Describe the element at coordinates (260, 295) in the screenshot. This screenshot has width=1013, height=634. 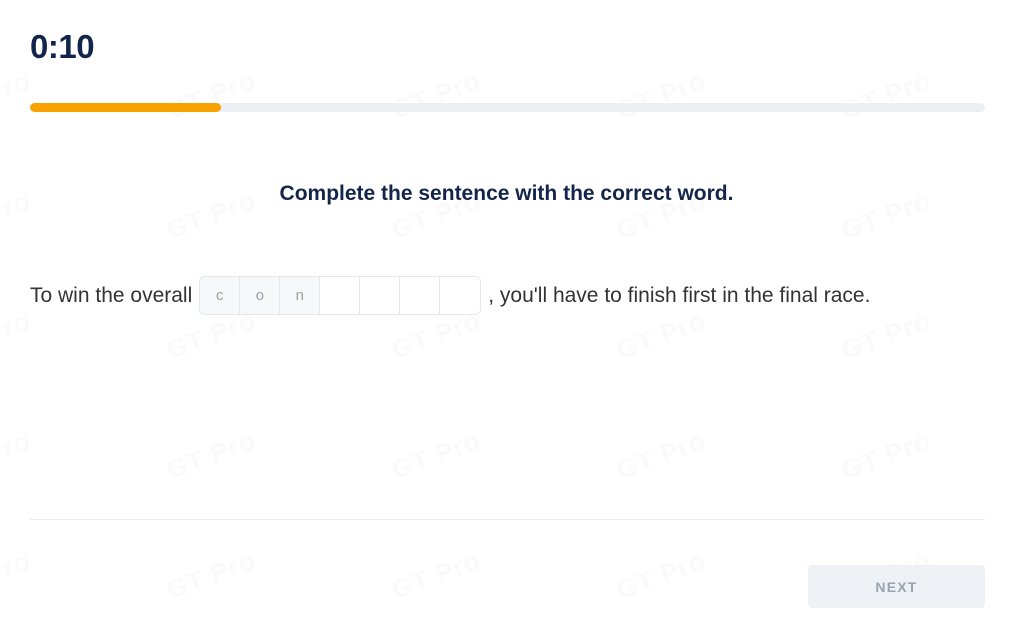
I see `letter-box-2: o` at that location.